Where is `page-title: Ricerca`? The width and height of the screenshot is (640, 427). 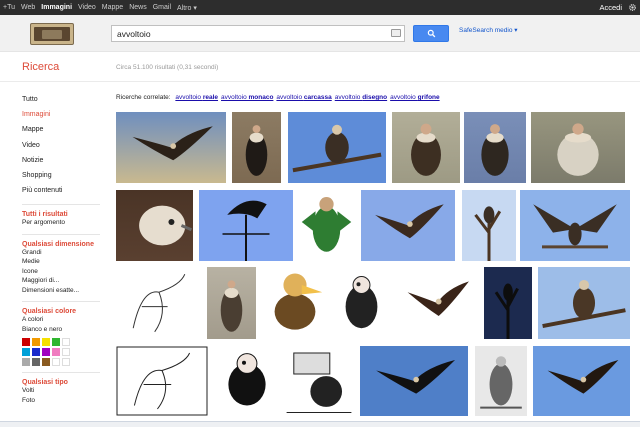
page-title: Ricerca is located at coordinates (41, 67).